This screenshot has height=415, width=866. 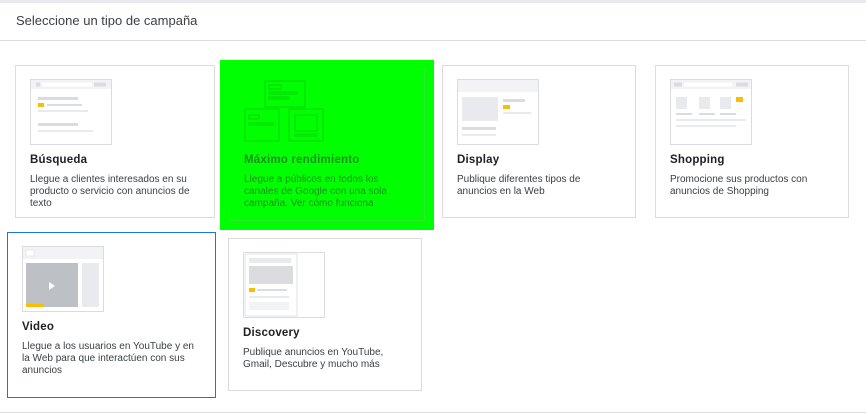 I want to click on card-title: Máximo rendimiento, so click(x=302, y=160).